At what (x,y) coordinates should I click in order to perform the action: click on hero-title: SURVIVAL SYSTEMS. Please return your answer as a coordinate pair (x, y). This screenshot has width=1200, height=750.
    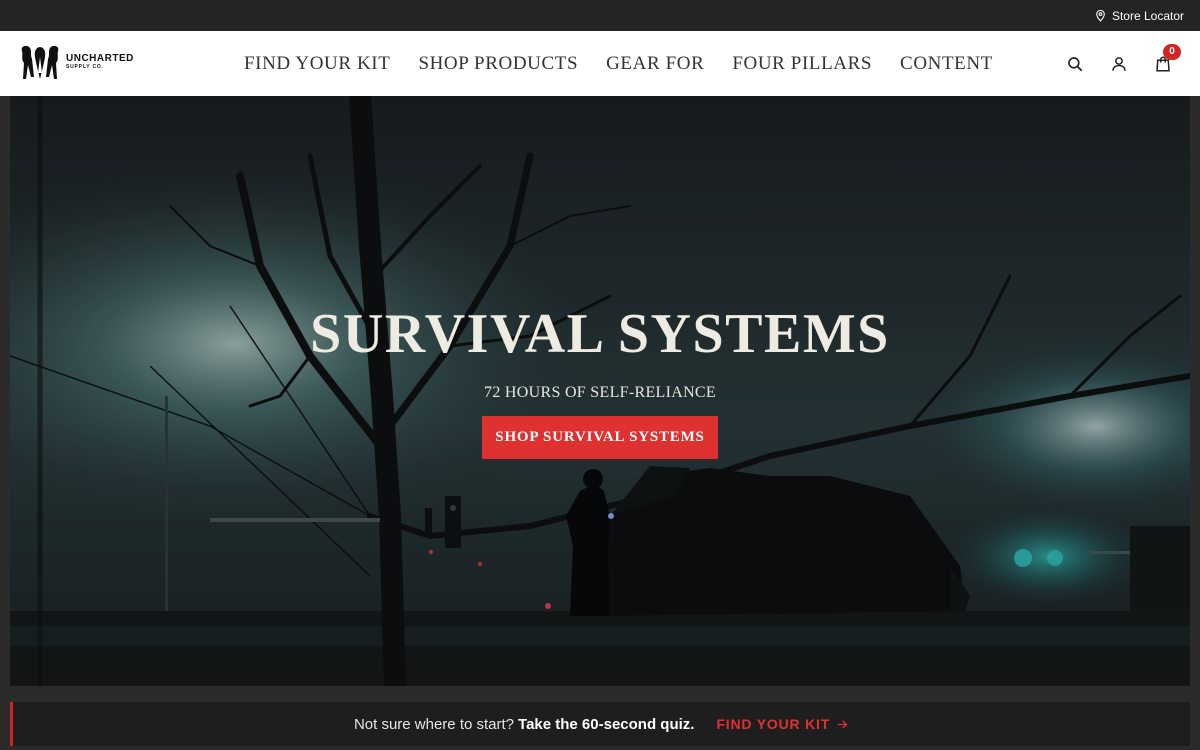
    Looking at the image, I should click on (600, 334).